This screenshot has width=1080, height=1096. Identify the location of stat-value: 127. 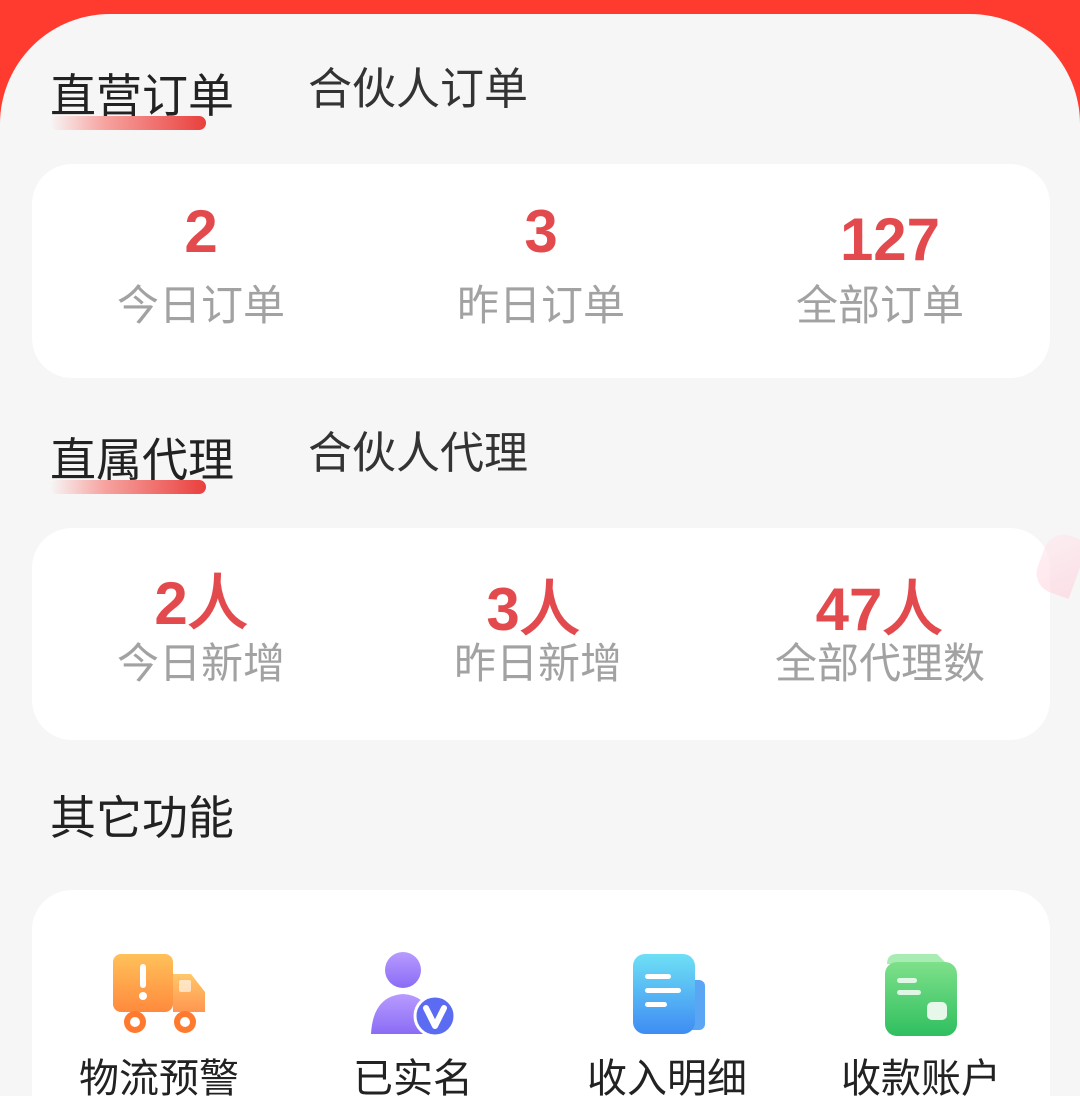
(890, 239).